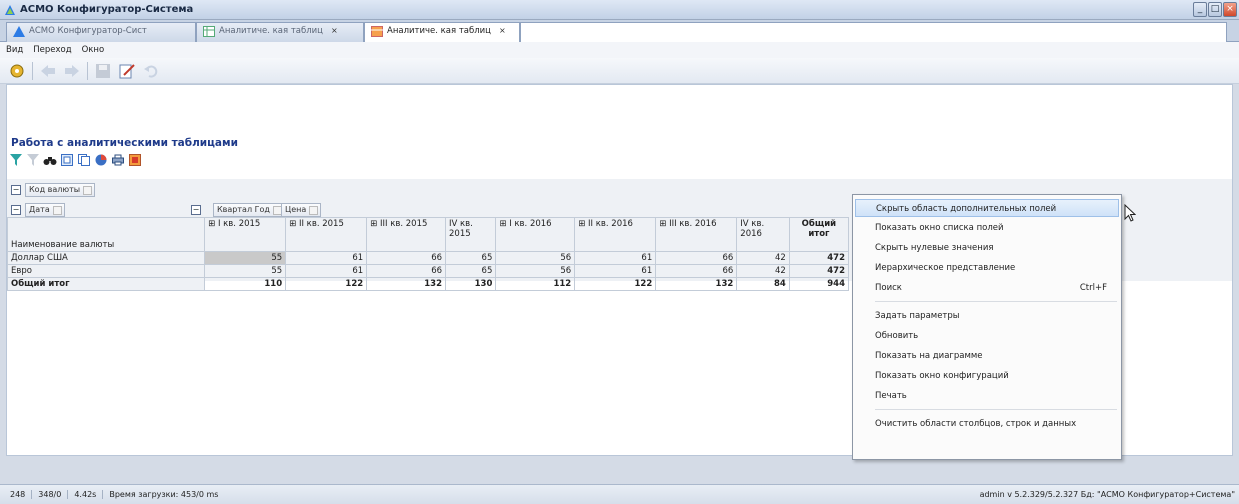  Describe the element at coordinates (535, 234) in the screenshot. I see `column-header: ⊞ I кв. 2016` at that location.